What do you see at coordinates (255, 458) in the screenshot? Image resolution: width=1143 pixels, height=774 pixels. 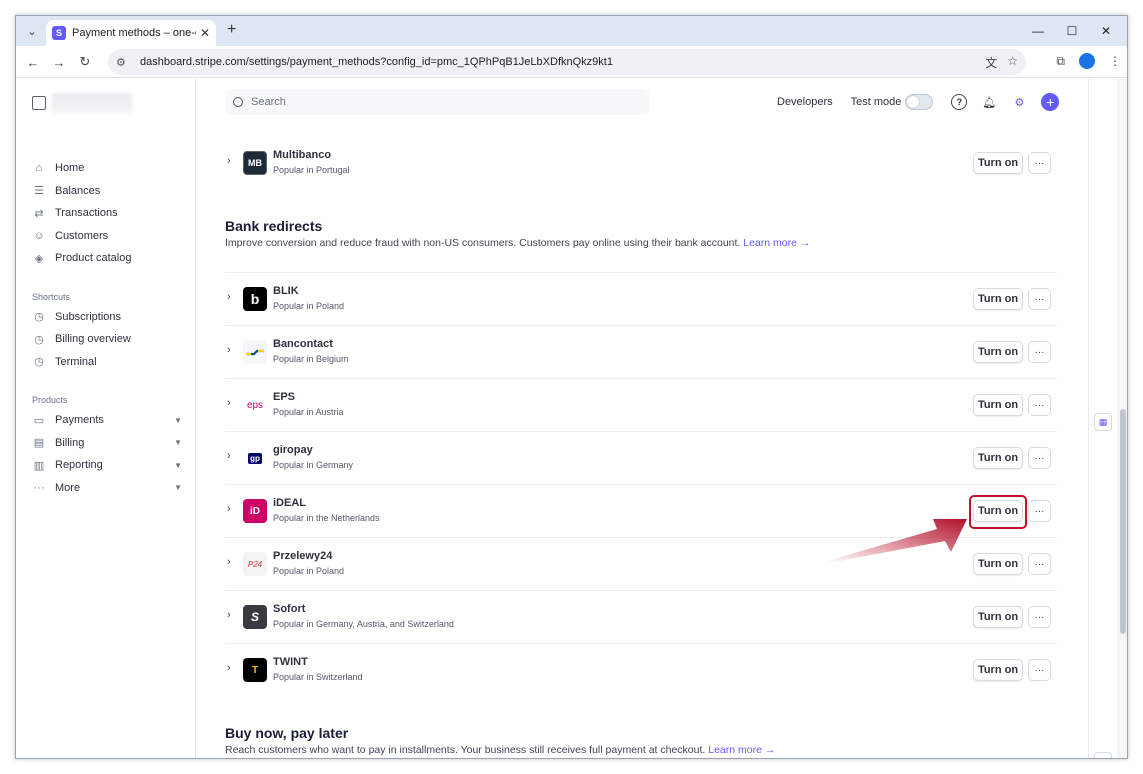 I see `giropay-logo-text: gp` at bounding box center [255, 458].